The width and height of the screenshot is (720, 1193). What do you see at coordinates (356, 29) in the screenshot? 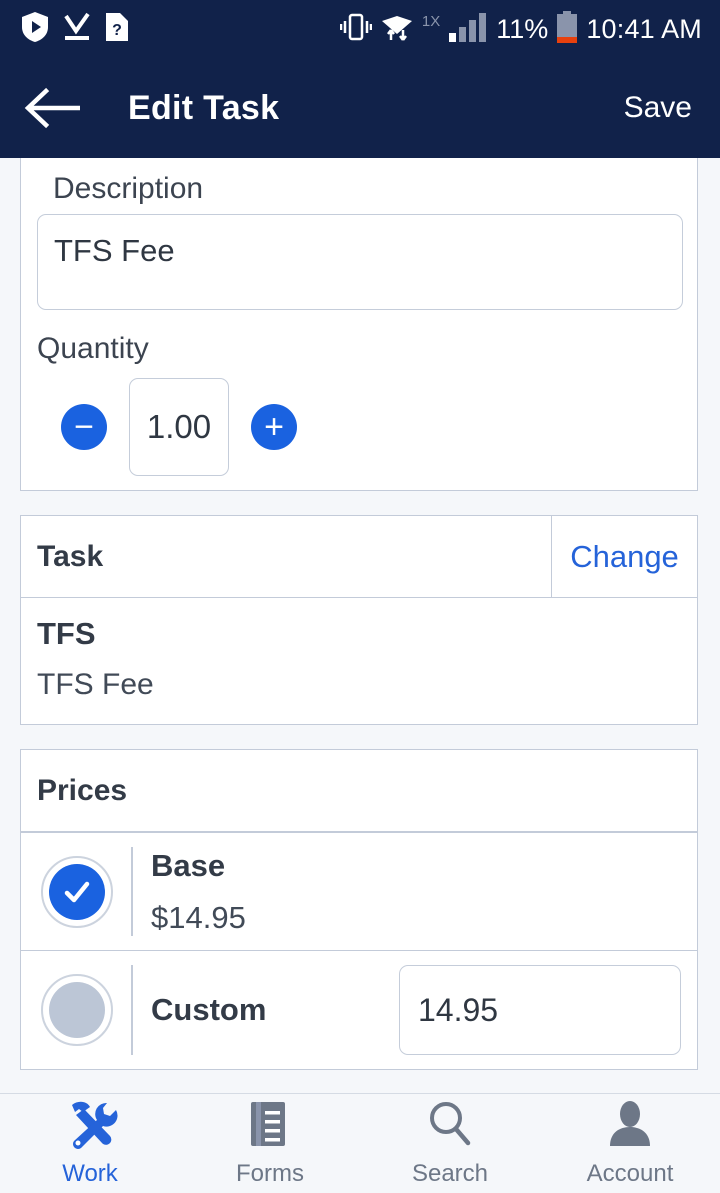
I see `vibrate-icon` at bounding box center [356, 29].